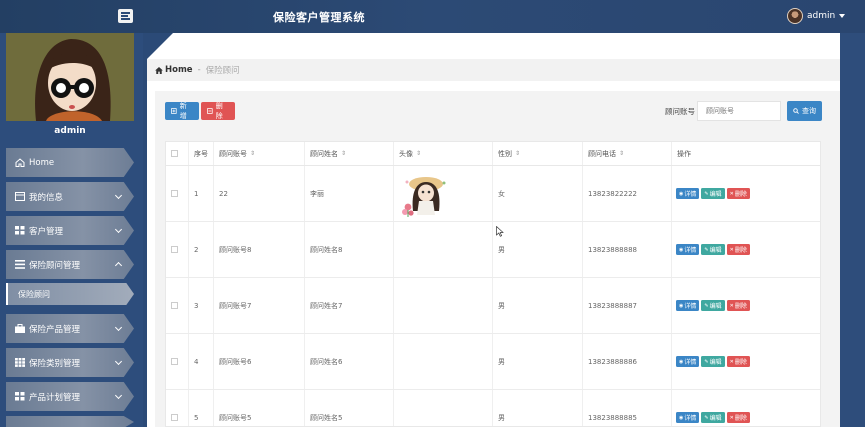 The width and height of the screenshot is (865, 427). What do you see at coordinates (125, 16) in the screenshot?
I see `menu-toggle-icon` at bounding box center [125, 16].